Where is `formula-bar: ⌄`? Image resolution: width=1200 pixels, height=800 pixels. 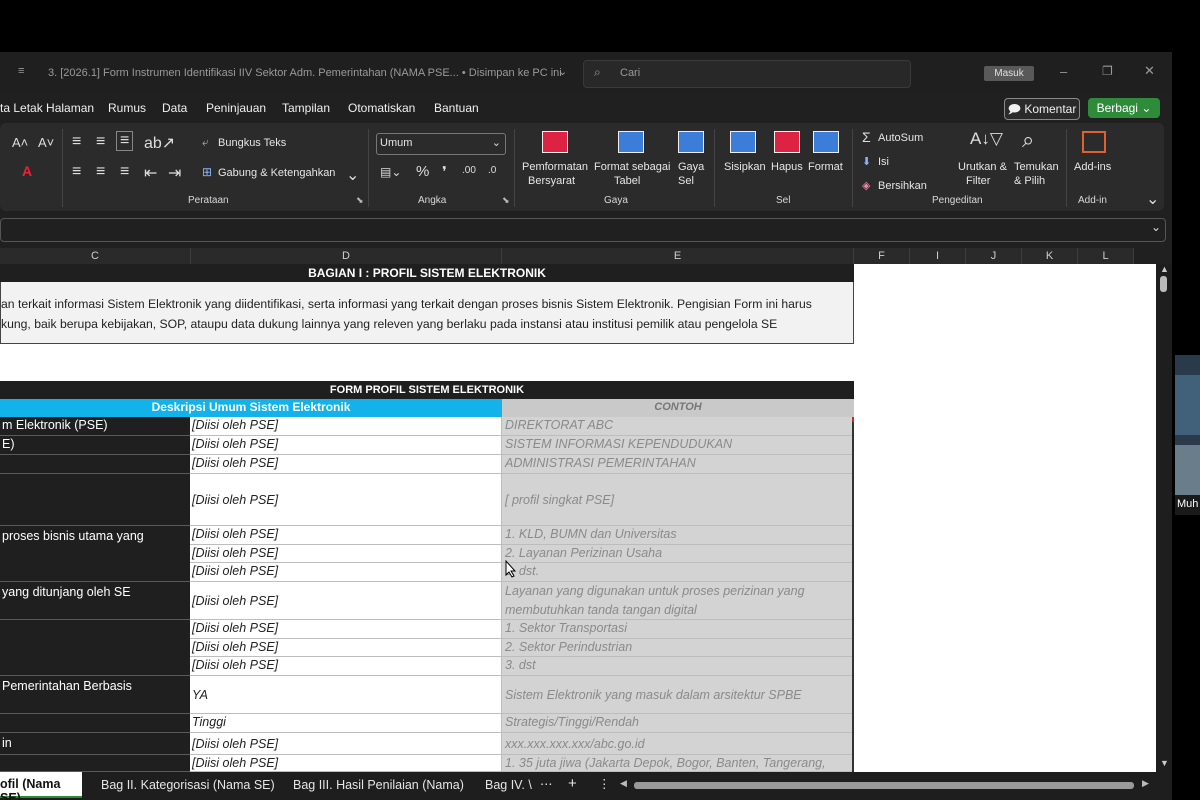
formula-bar: ⌄ is located at coordinates (583, 230).